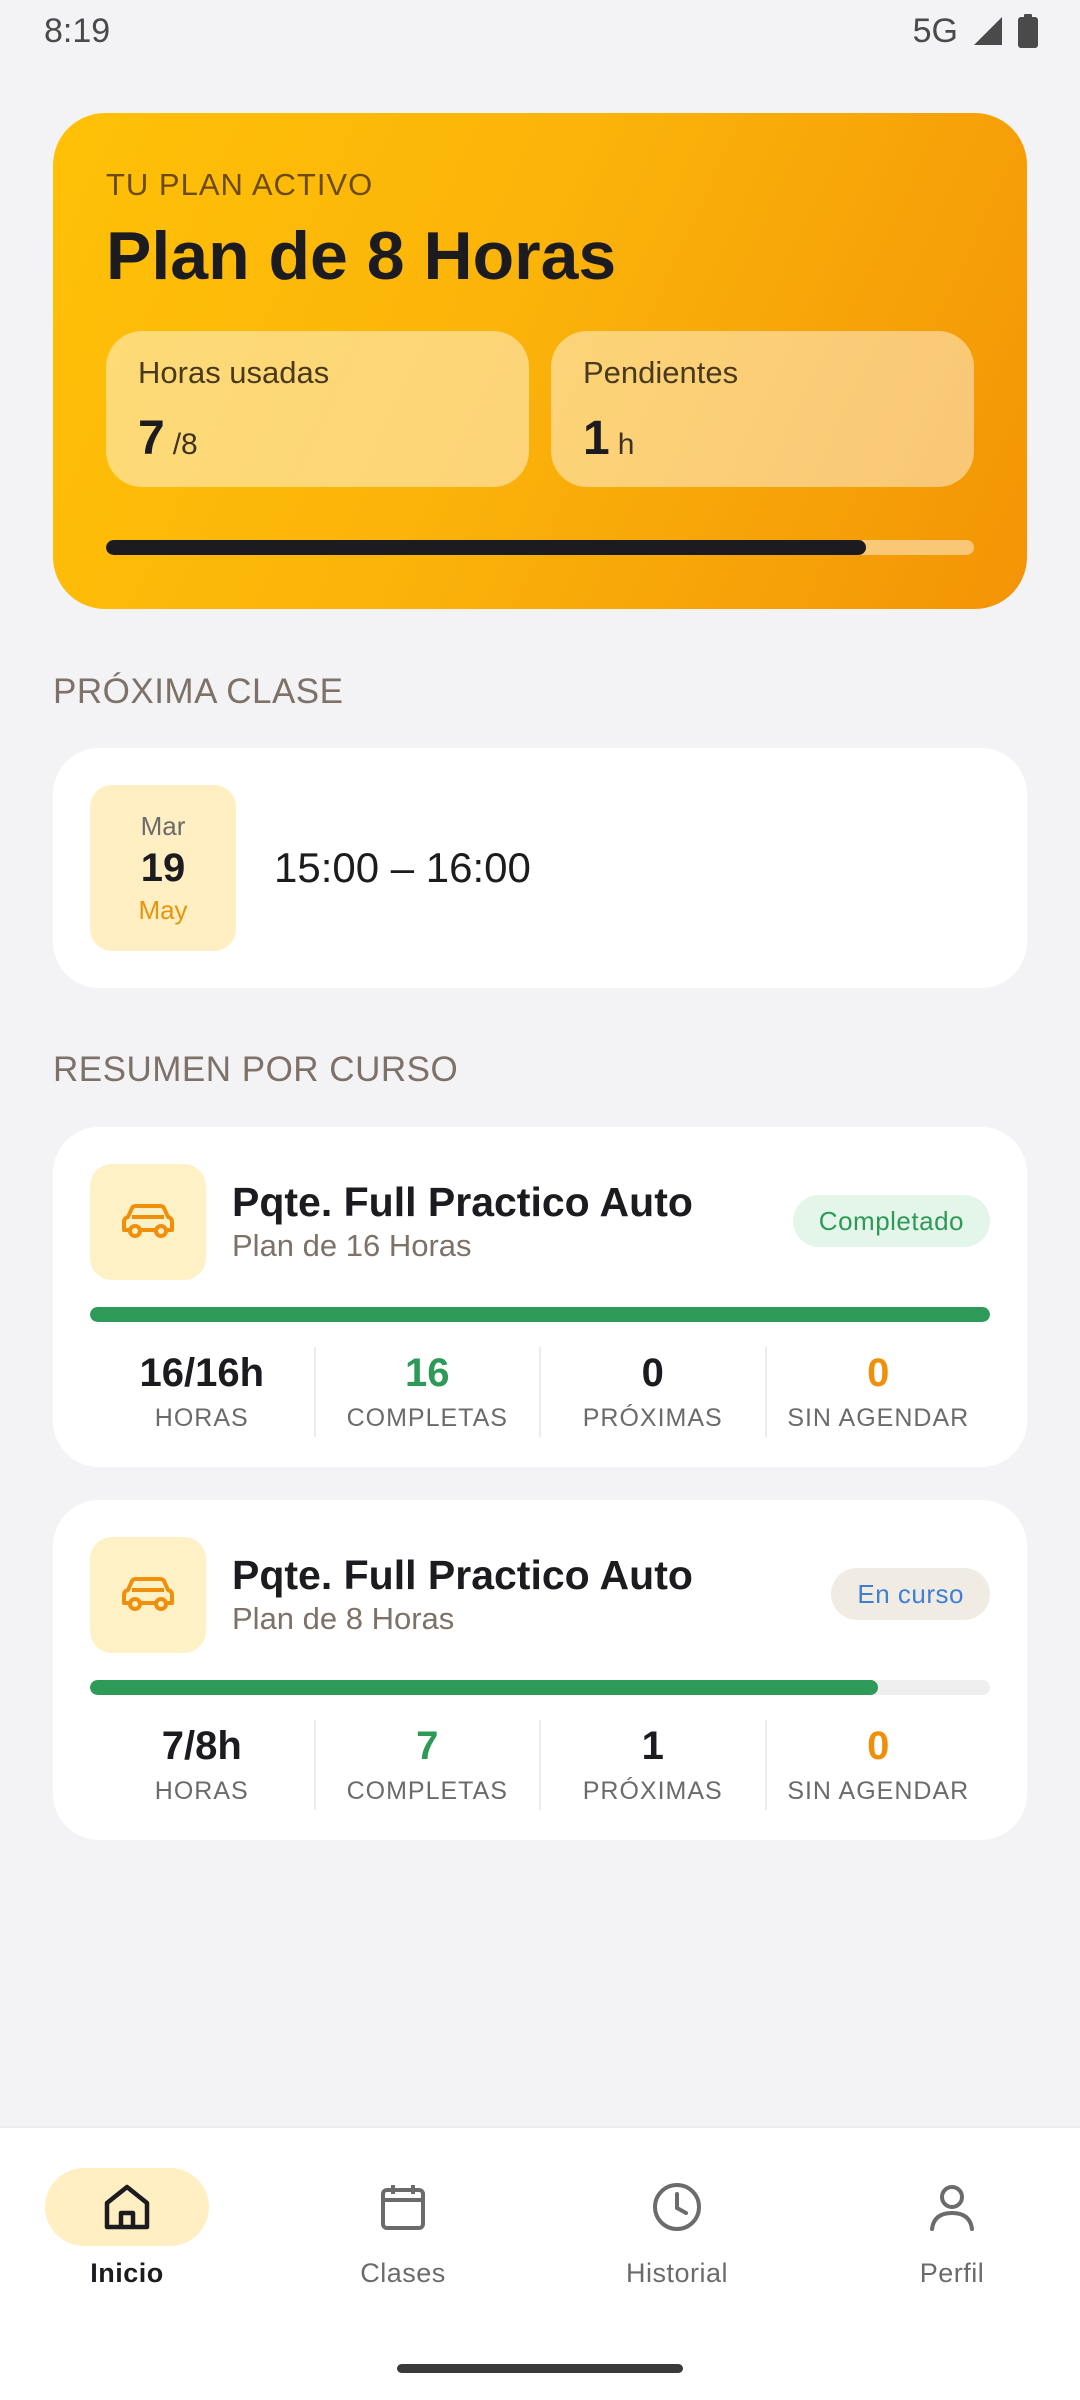  What do you see at coordinates (427, 1373) in the screenshot?
I see `stat-completed-value: 16` at bounding box center [427, 1373].